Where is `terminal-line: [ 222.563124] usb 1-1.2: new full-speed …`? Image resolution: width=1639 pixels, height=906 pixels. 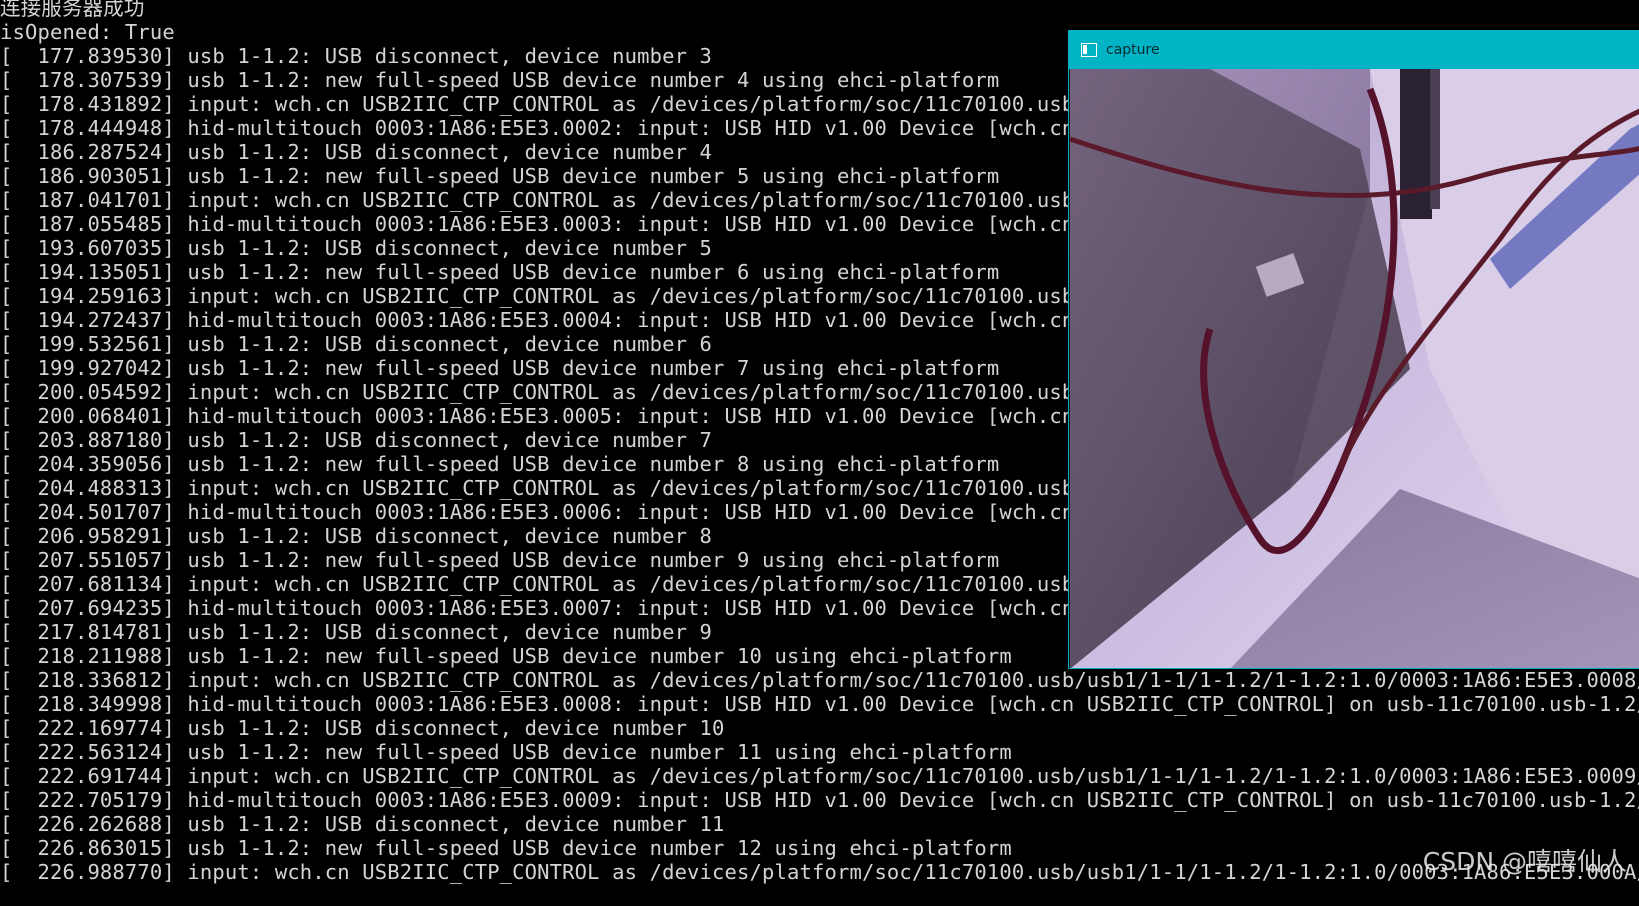 terminal-line: [ 222.563124] usb 1-1.2: new full-speed … is located at coordinates (506, 752).